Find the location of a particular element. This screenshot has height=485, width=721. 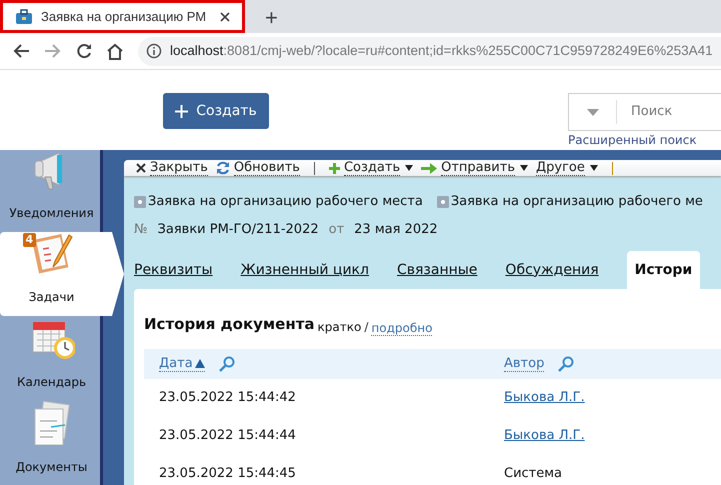

sidebar-label: Уведомления is located at coordinates (51, 213).